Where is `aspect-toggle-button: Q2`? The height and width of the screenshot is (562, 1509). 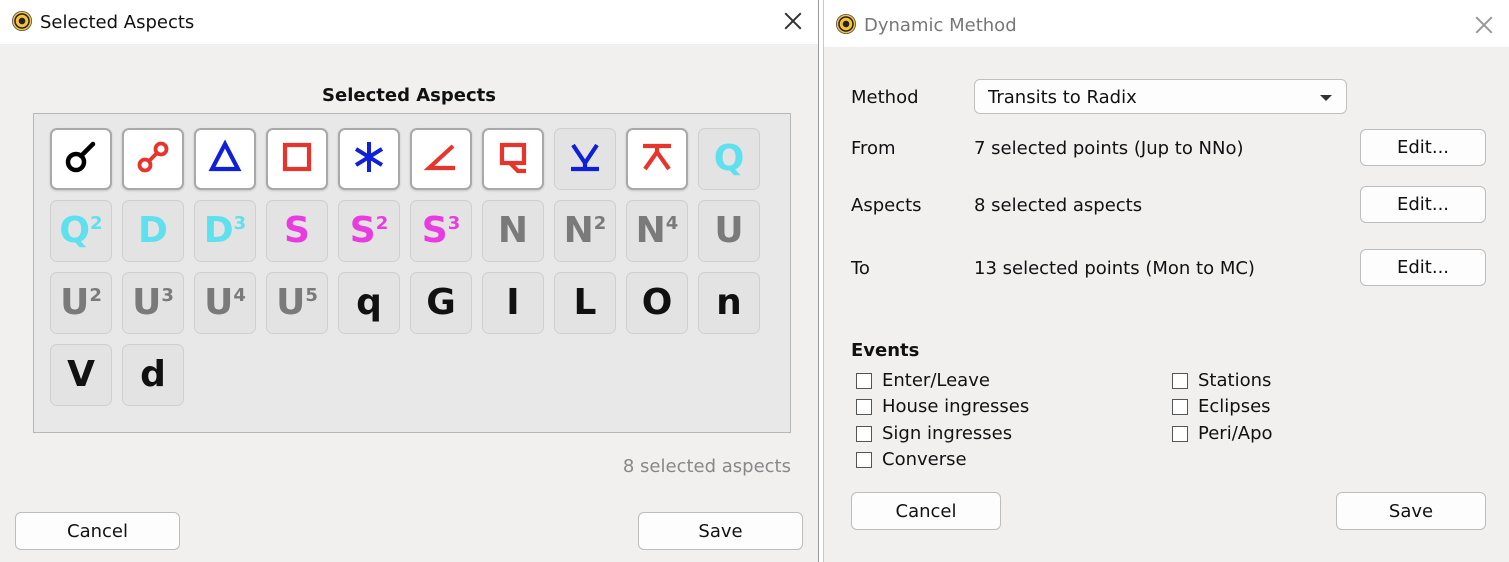 aspect-toggle-button: Q2 is located at coordinates (81, 231).